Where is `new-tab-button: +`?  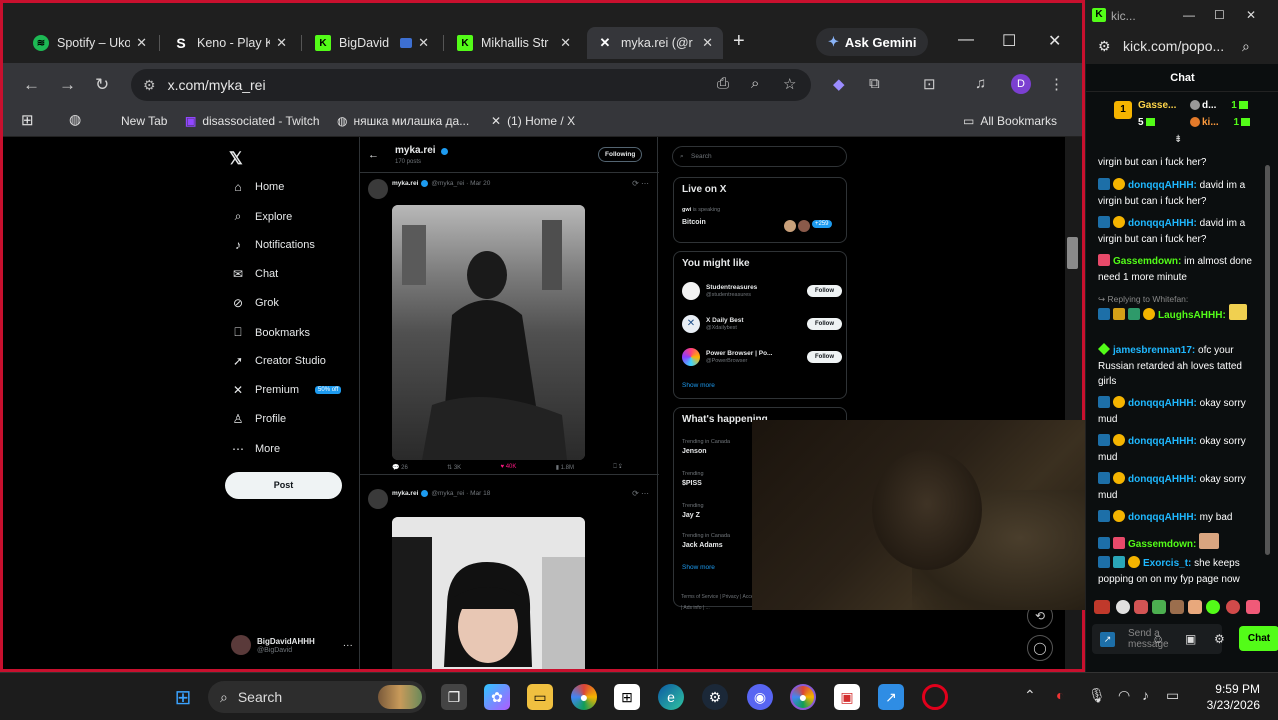
new-tab-button: + is located at coordinates (739, 41).